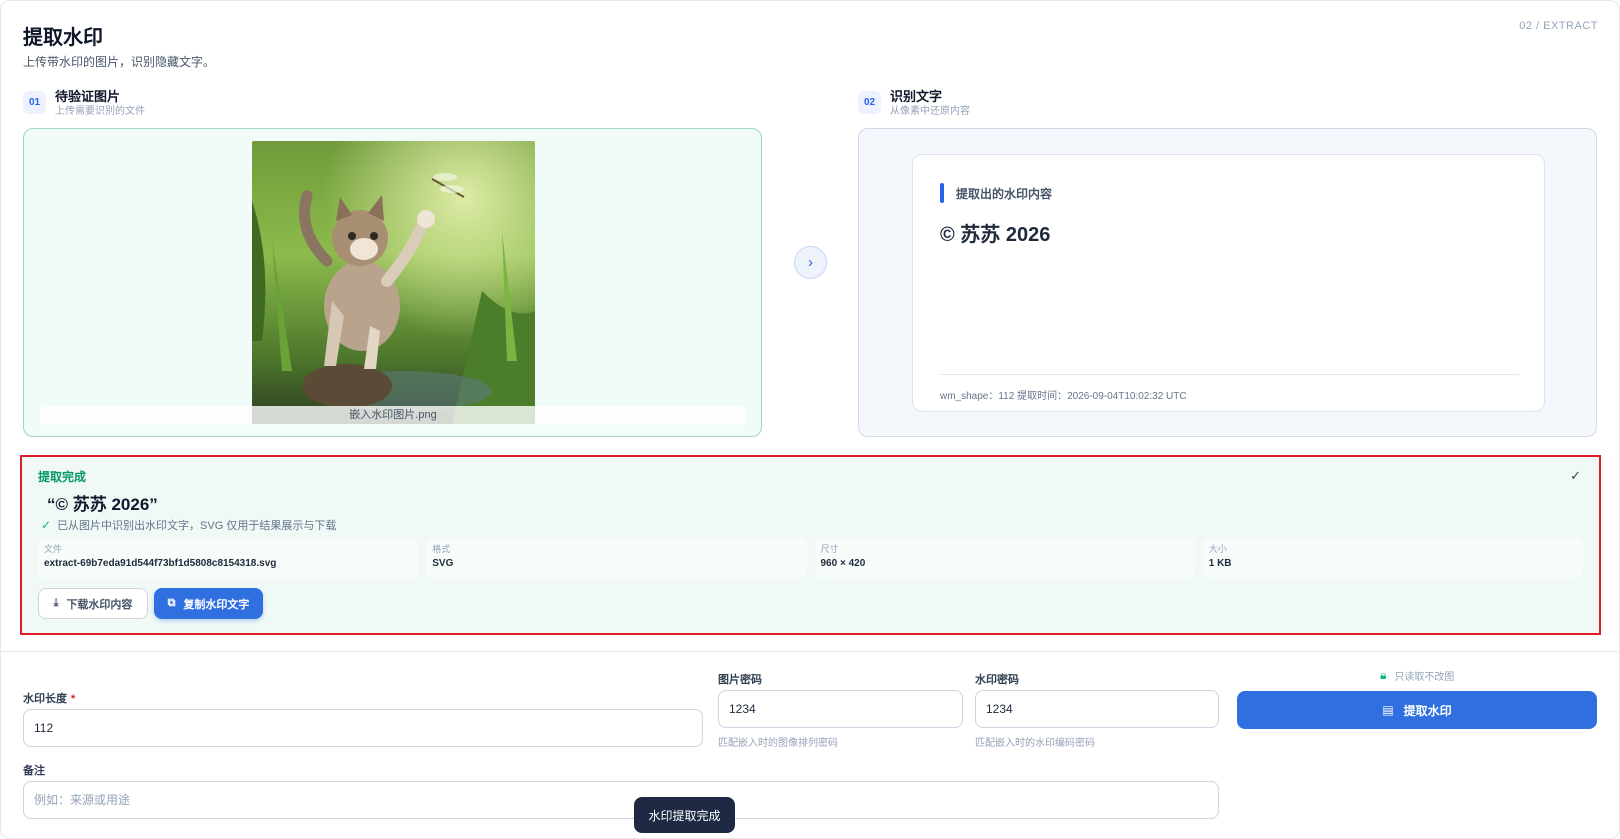 The image size is (1620, 839). What do you see at coordinates (616, 558) in the screenshot?
I see `meta-format: 格式 SVG` at bounding box center [616, 558].